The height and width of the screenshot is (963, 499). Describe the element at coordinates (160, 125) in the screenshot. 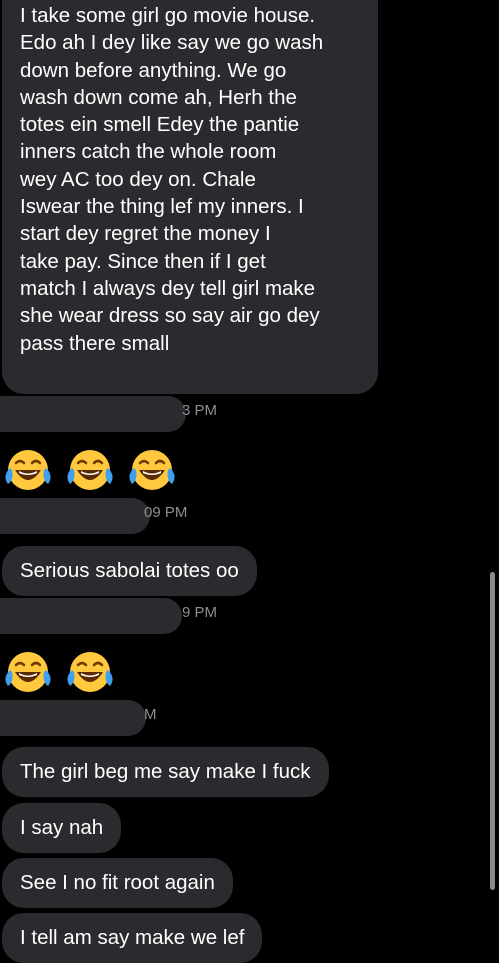

I see `message-line: totes ein smell Edey the pantie` at that location.